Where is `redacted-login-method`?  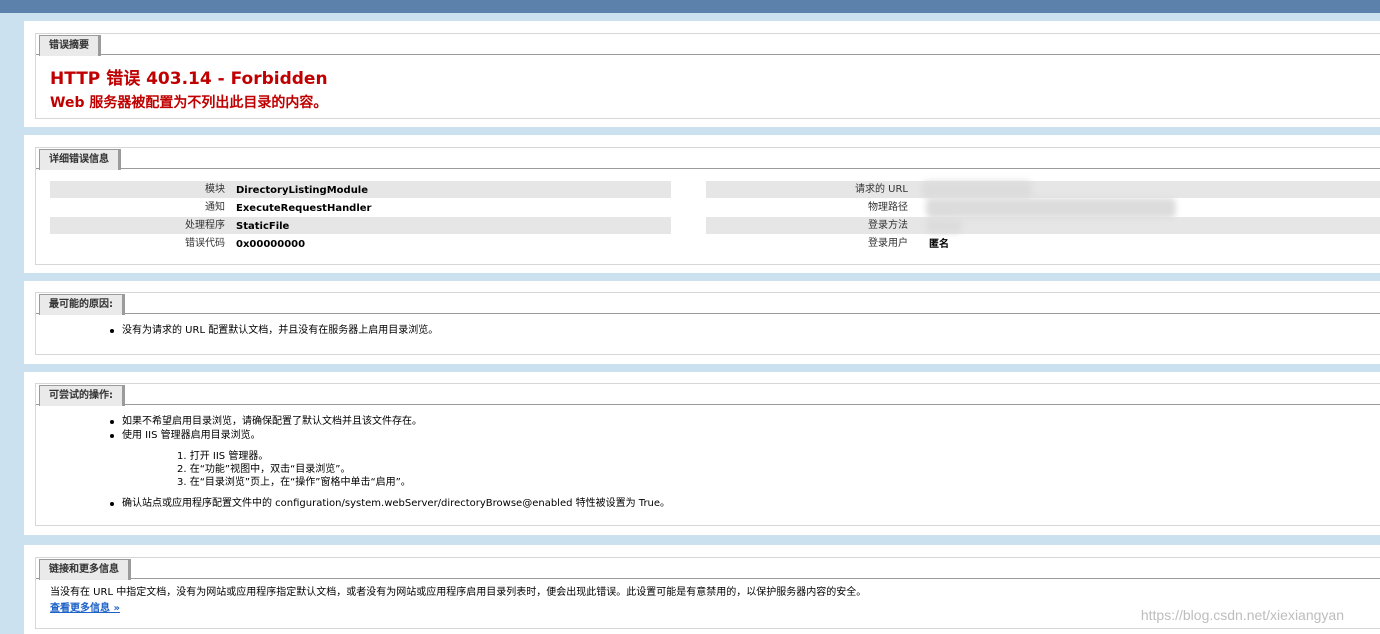
redacted-login-method is located at coordinates (944, 226).